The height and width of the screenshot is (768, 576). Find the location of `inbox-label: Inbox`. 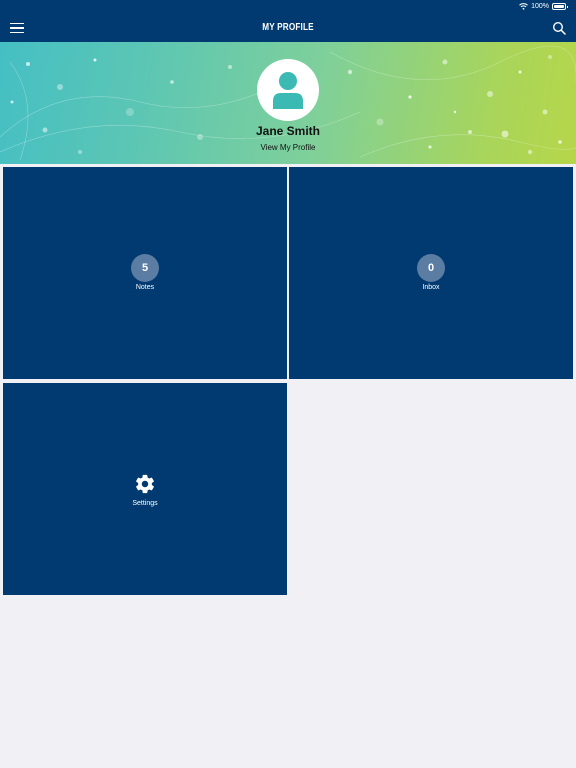

inbox-label: Inbox is located at coordinates (431, 287).